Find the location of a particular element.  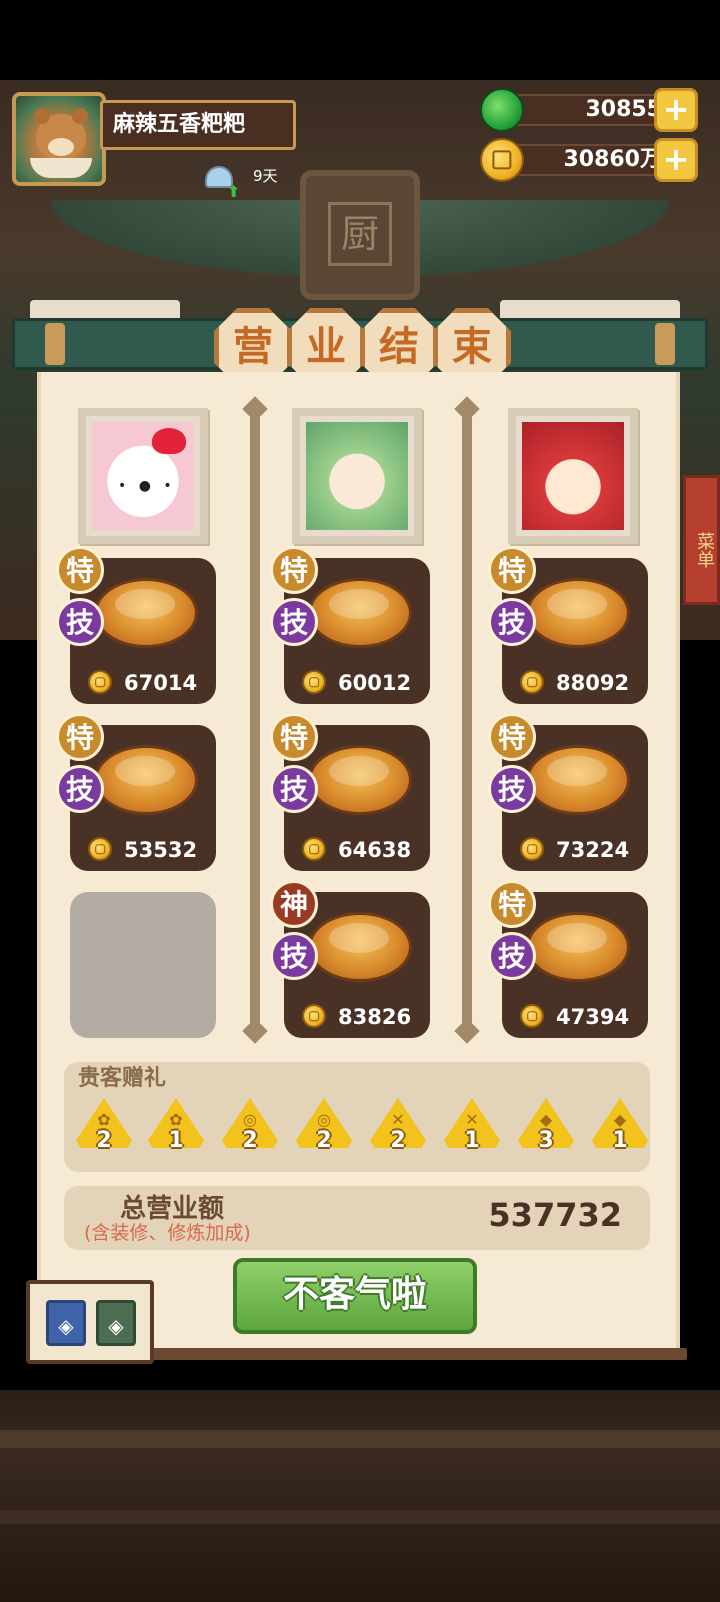

gold-value: 30860万 is located at coordinates (612, 159).